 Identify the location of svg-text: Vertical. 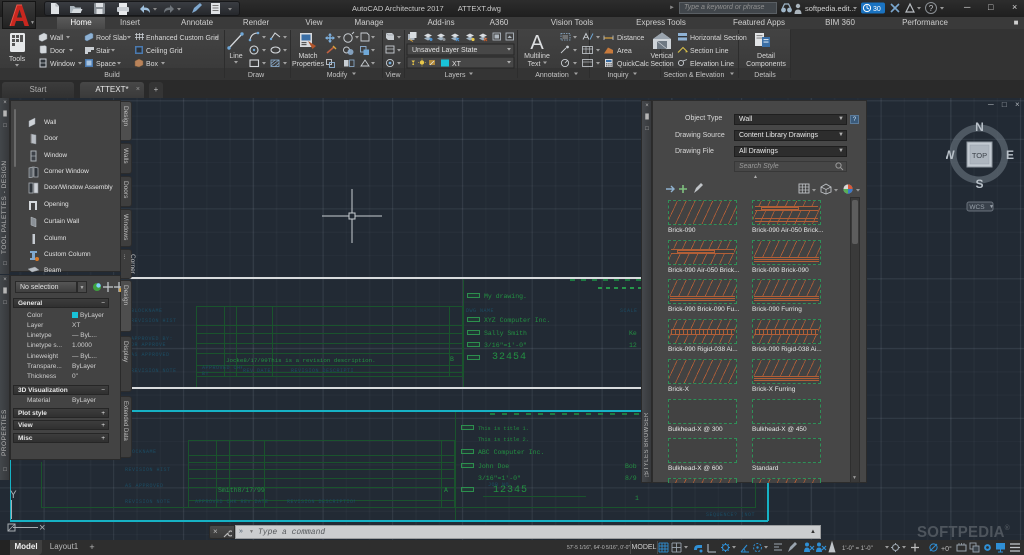
(662, 56).